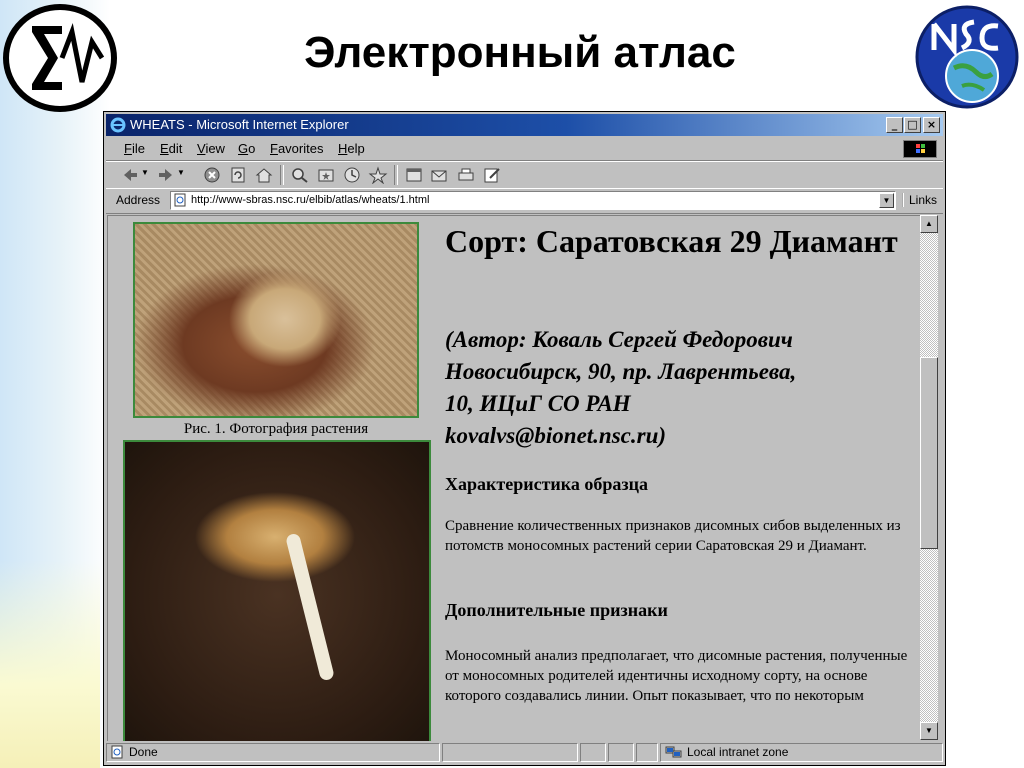 The width and height of the screenshot is (1024, 768). I want to click on scroll-up-icon: ▲, so click(929, 224).